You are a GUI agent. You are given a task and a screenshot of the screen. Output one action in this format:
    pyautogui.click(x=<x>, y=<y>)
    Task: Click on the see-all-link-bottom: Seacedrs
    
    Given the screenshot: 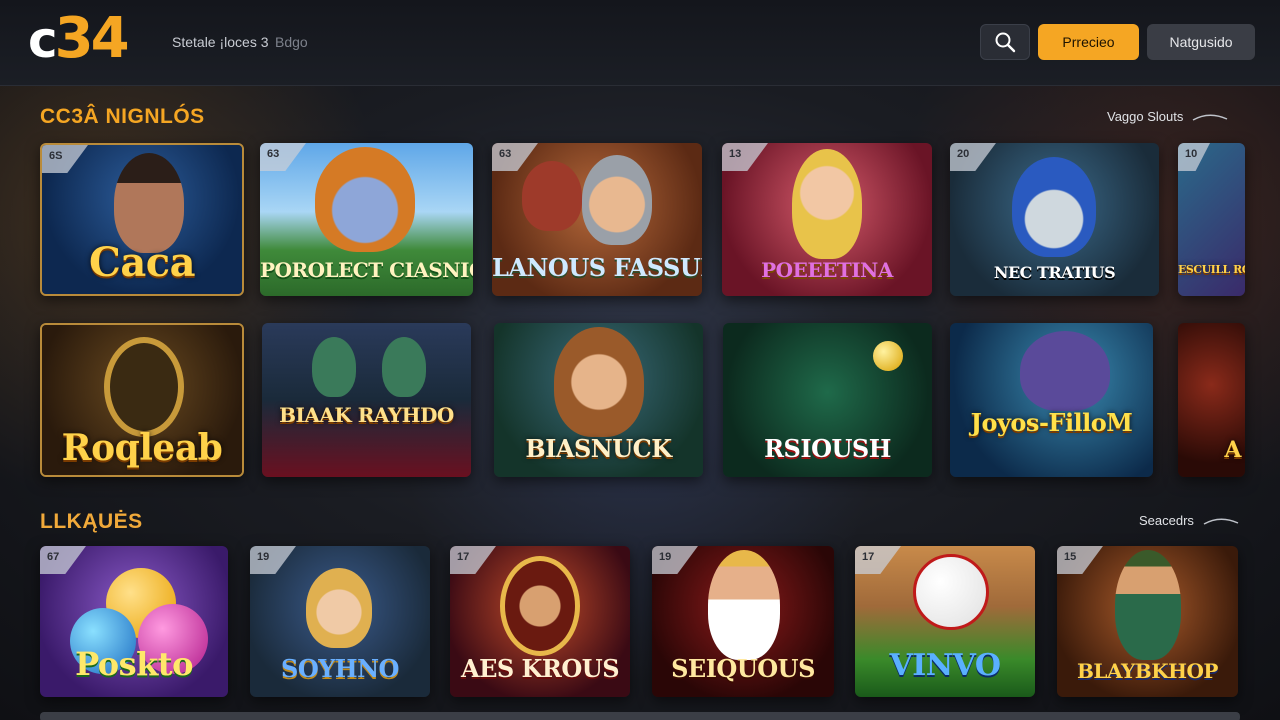 What is the action you would take?
    pyautogui.click(x=1189, y=520)
    